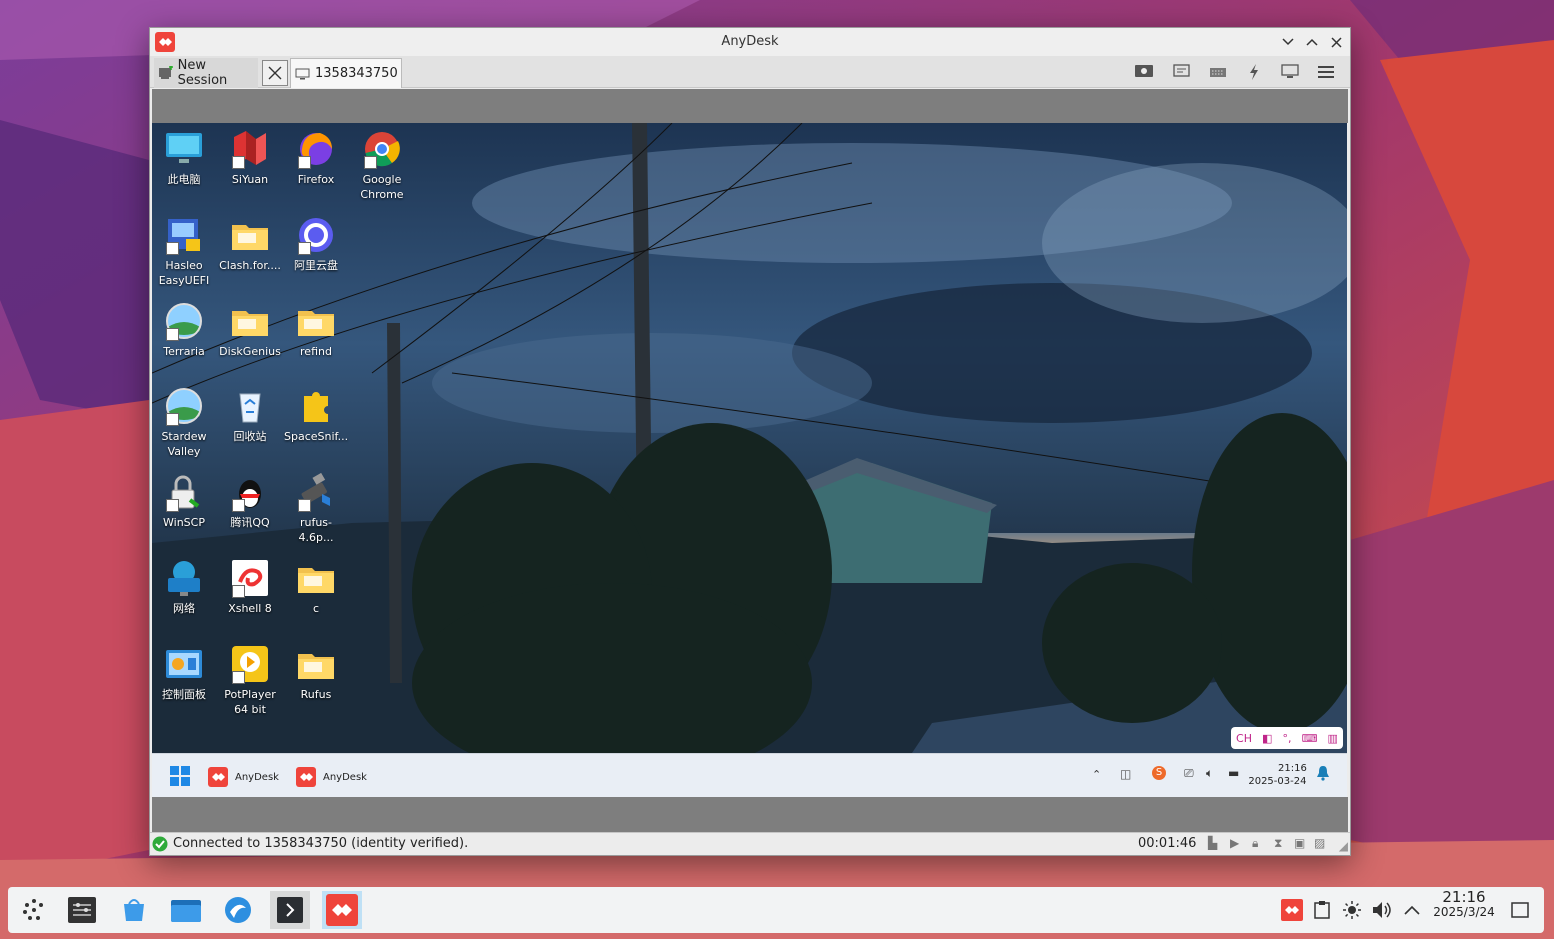 Image resolution: width=1554 pixels, height=939 pixels. Describe the element at coordinates (316, 587) in the screenshot. I see `desktop-icon: c` at that location.